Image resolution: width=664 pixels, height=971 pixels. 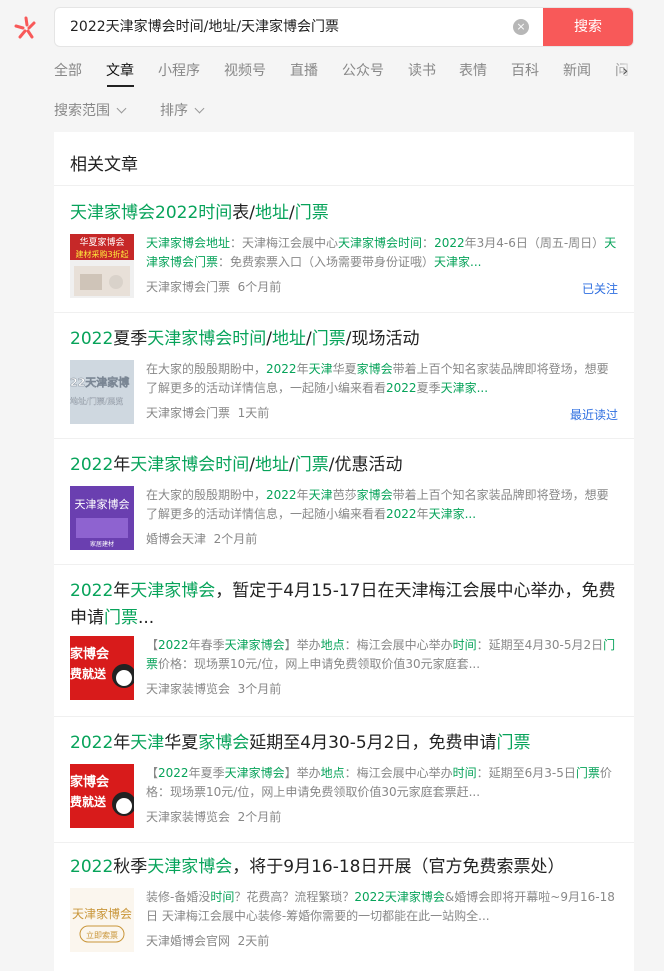 I want to click on tab-stickers: 表情, so click(x=473, y=70).